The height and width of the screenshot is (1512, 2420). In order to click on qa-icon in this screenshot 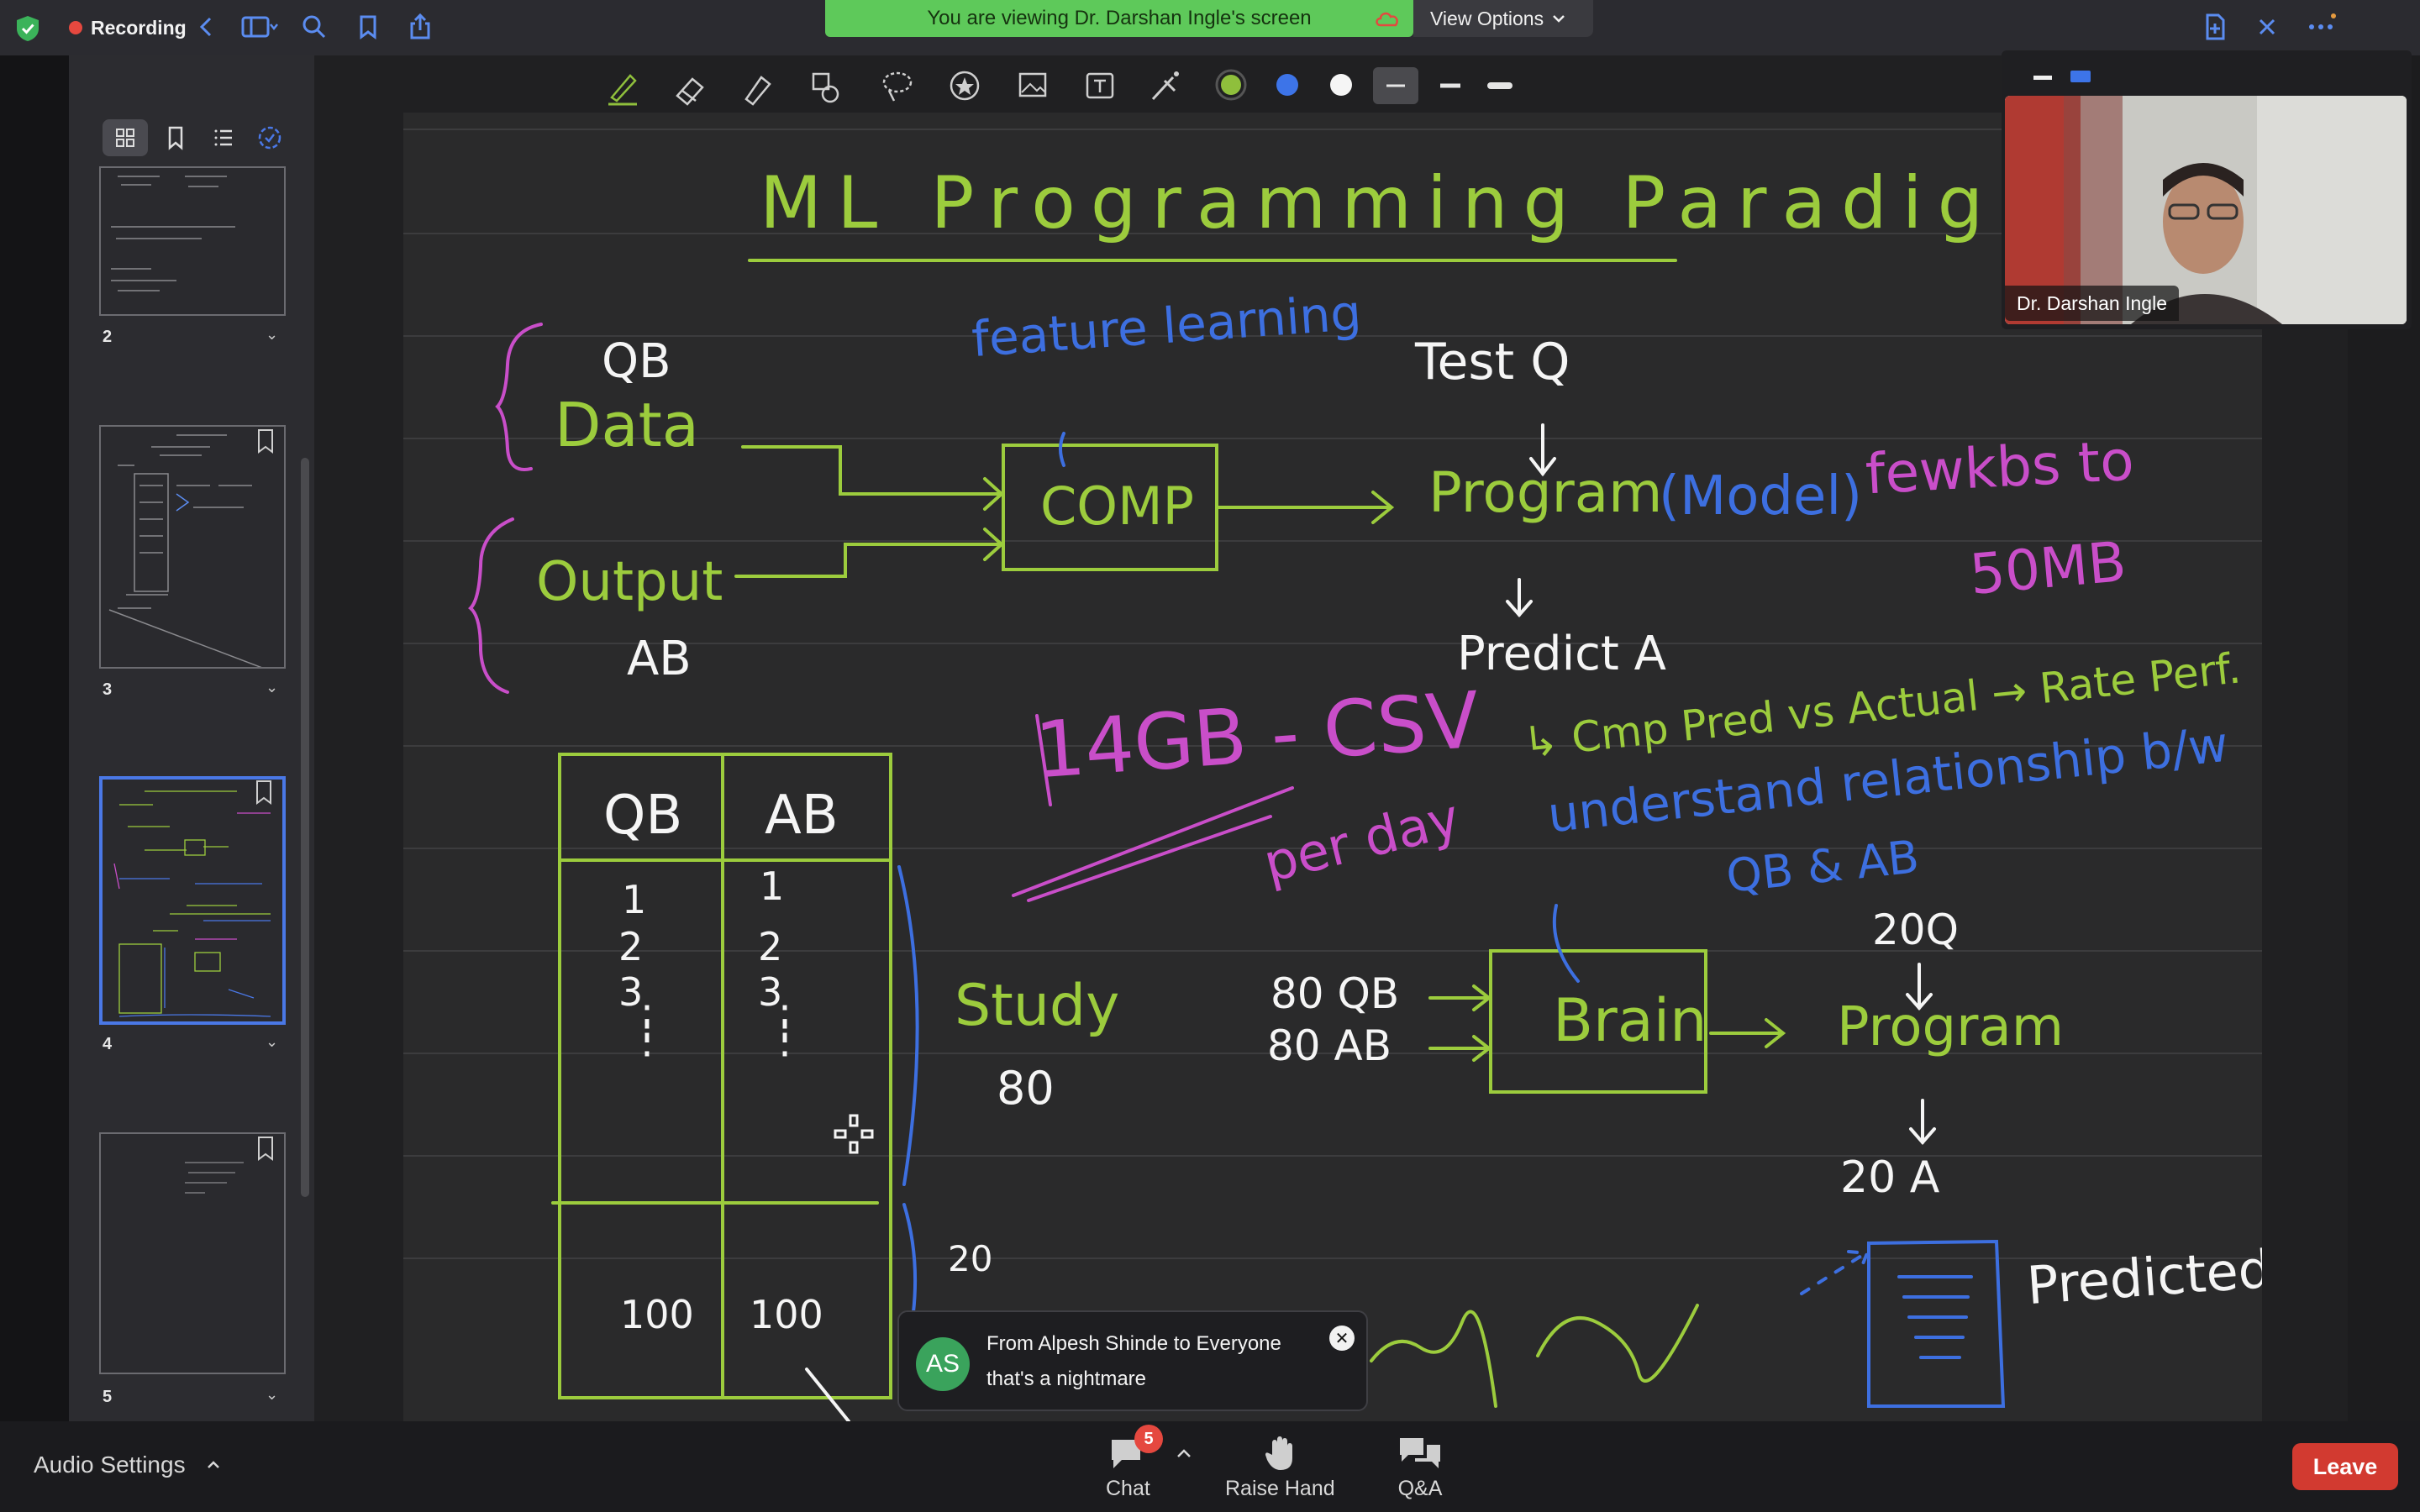, I will do `click(1420, 1453)`.